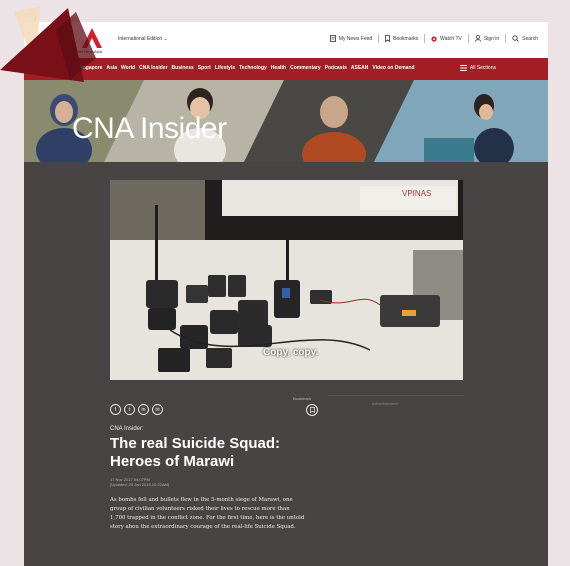 Image resolution: width=570 pixels, height=566 pixels. Describe the element at coordinates (406, 38) in the screenshot. I see `bookmarks-label: Bookmarks` at that location.